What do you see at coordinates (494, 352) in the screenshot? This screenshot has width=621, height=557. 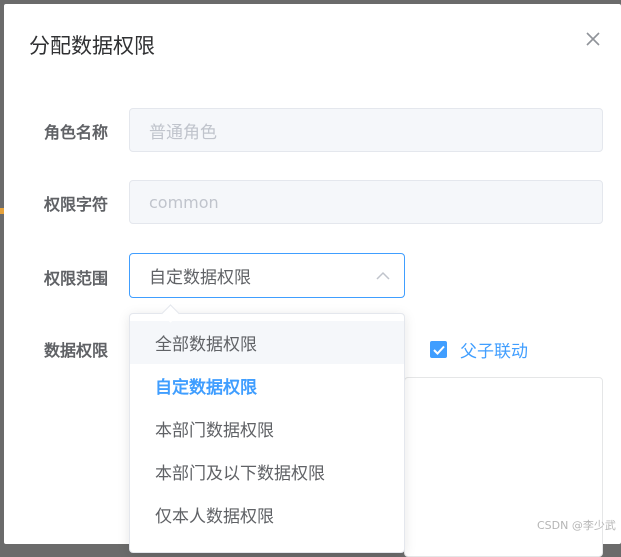 I see `parent-child-linkage-label: 父子联动` at bounding box center [494, 352].